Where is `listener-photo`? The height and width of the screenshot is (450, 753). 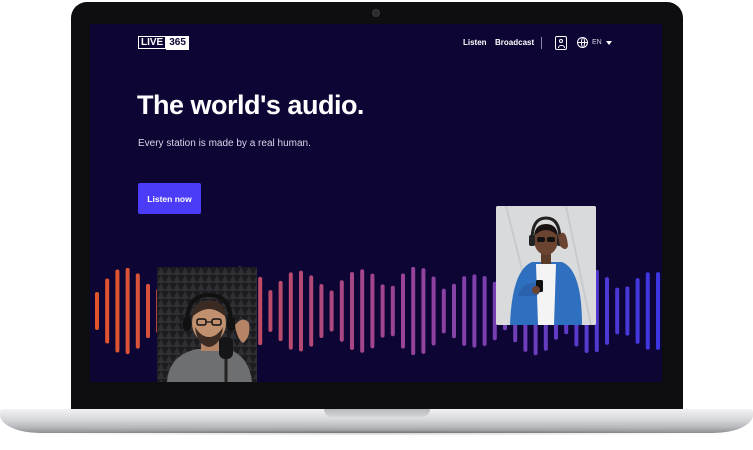 listener-photo is located at coordinates (546, 265).